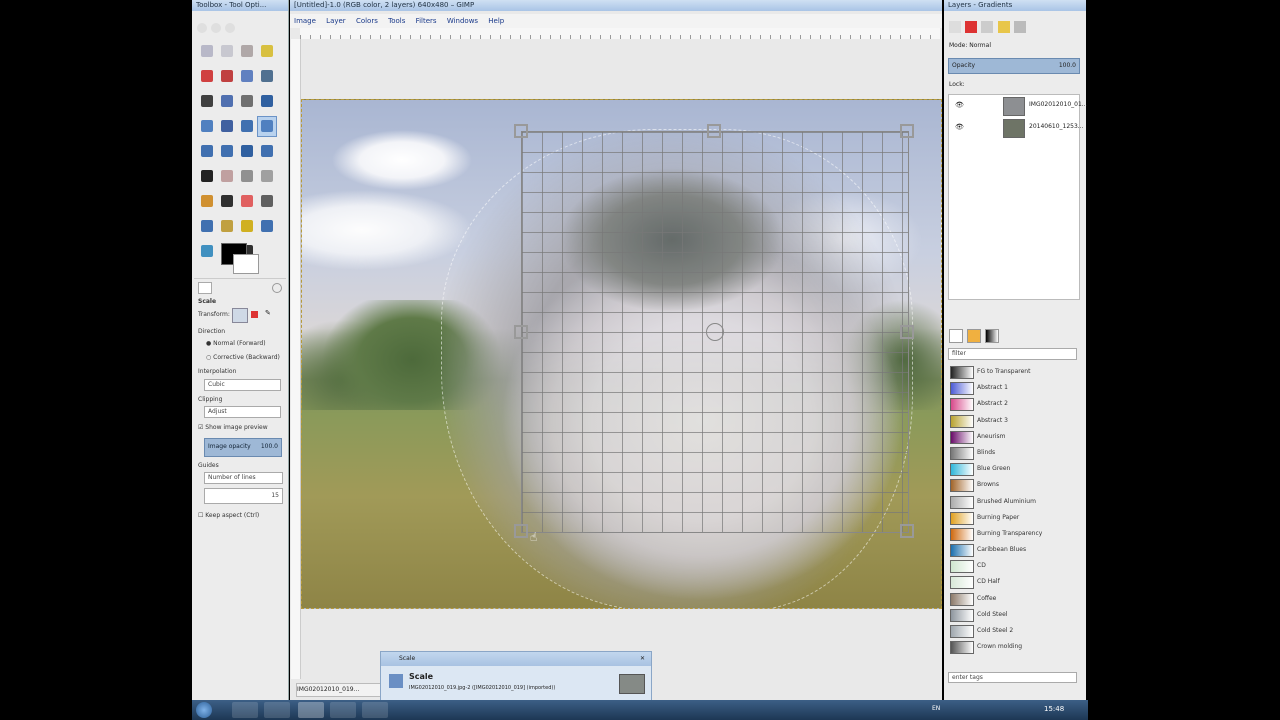 The height and width of the screenshot is (720, 1280). I want to click on menu-help: Help, so click(496, 21).